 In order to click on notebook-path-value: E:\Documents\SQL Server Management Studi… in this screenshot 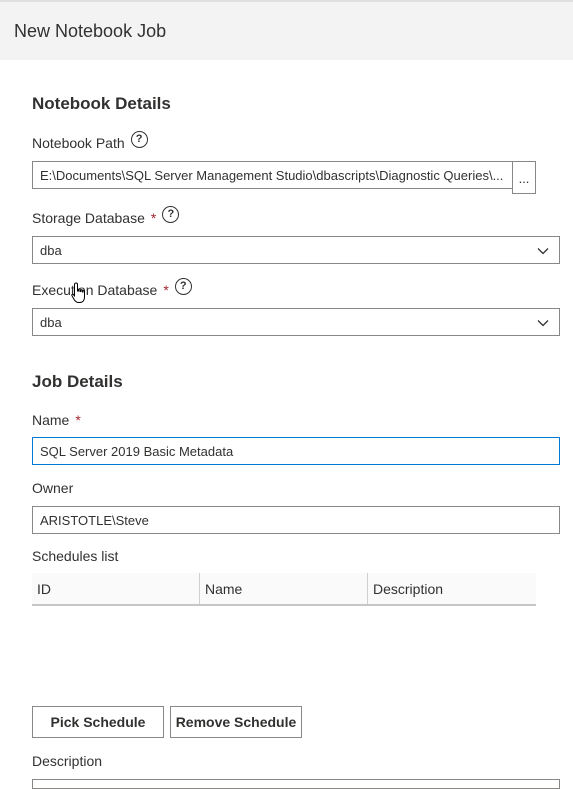, I will do `click(272, 175)`.